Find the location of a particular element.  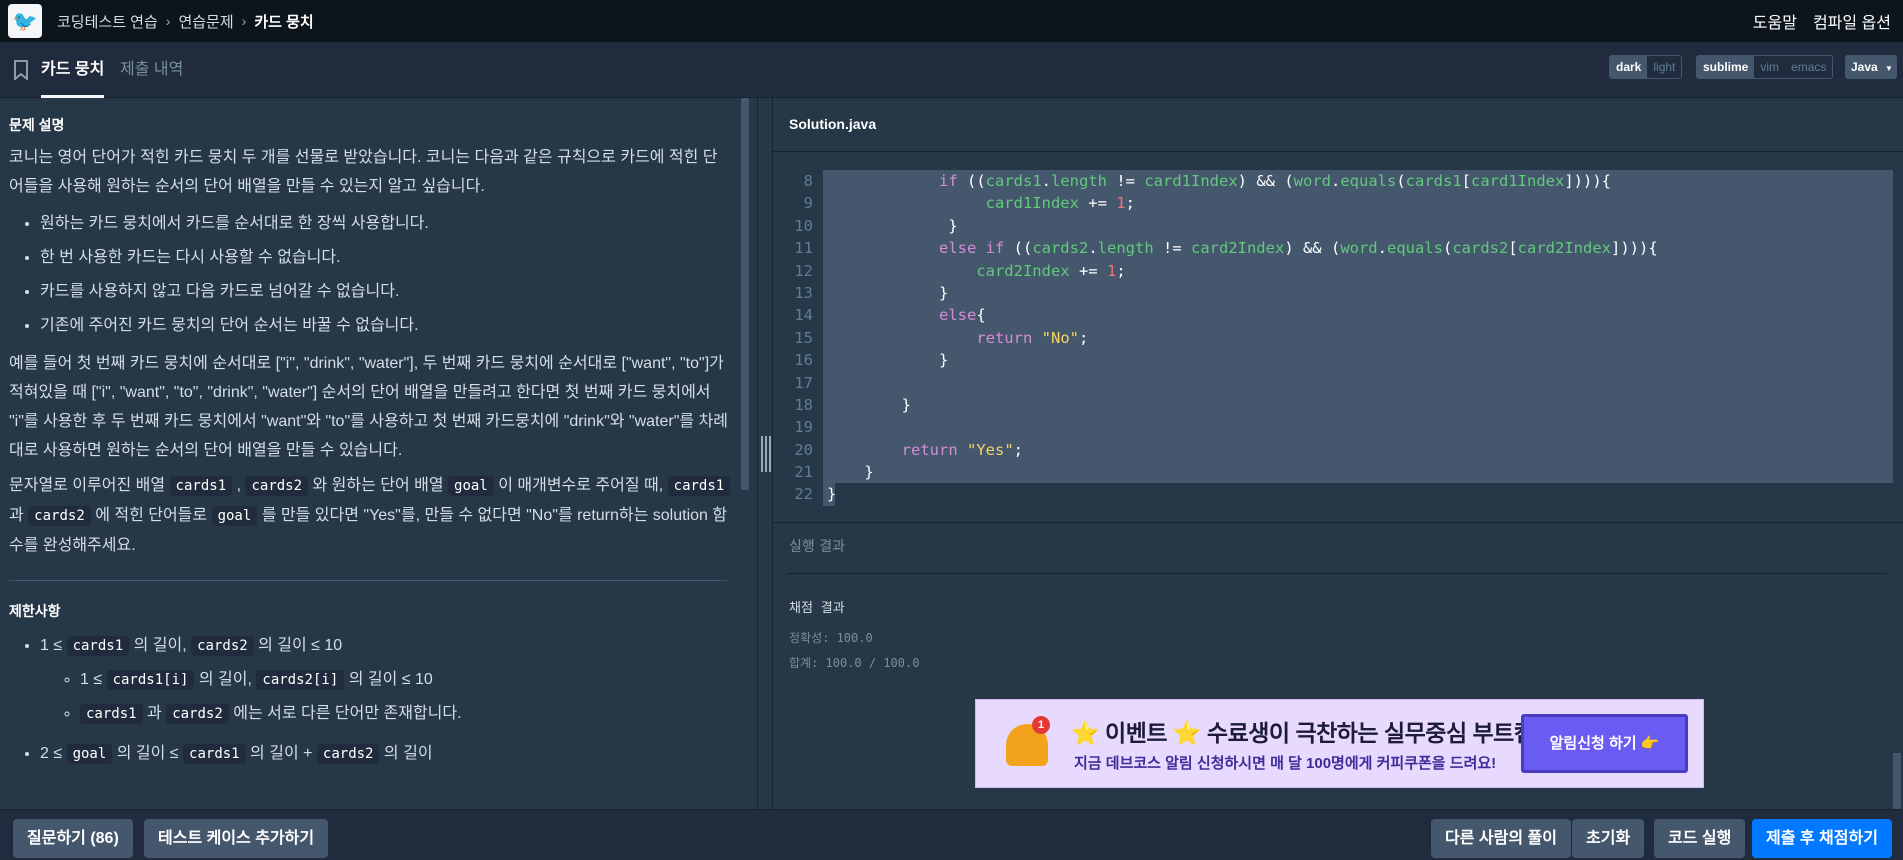

code-line: 19 is located at coordinates (1338, 427).